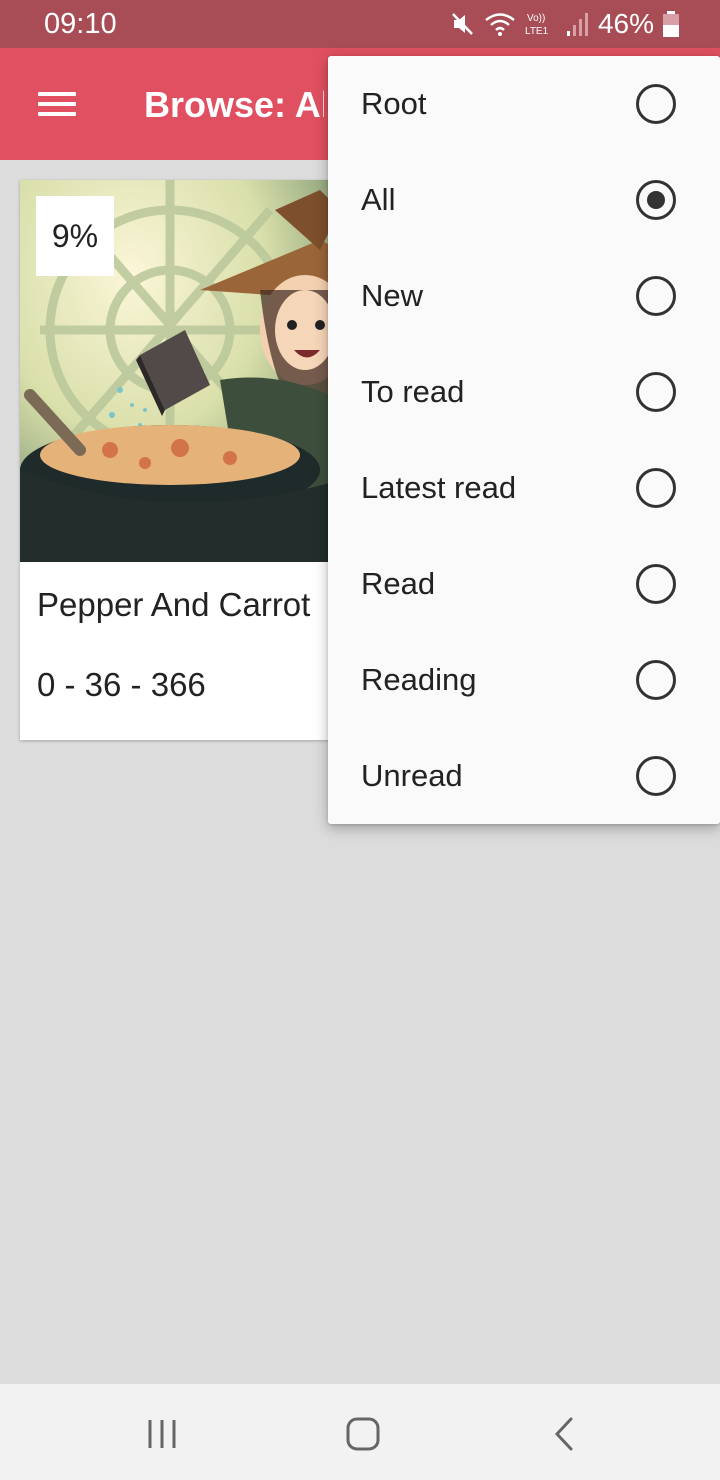 The image size is (720, 1480). What do you see at coordinates (524, 104) in the screenshot?
I see `menu-item-root: Root` at bounding box center [524, 104].